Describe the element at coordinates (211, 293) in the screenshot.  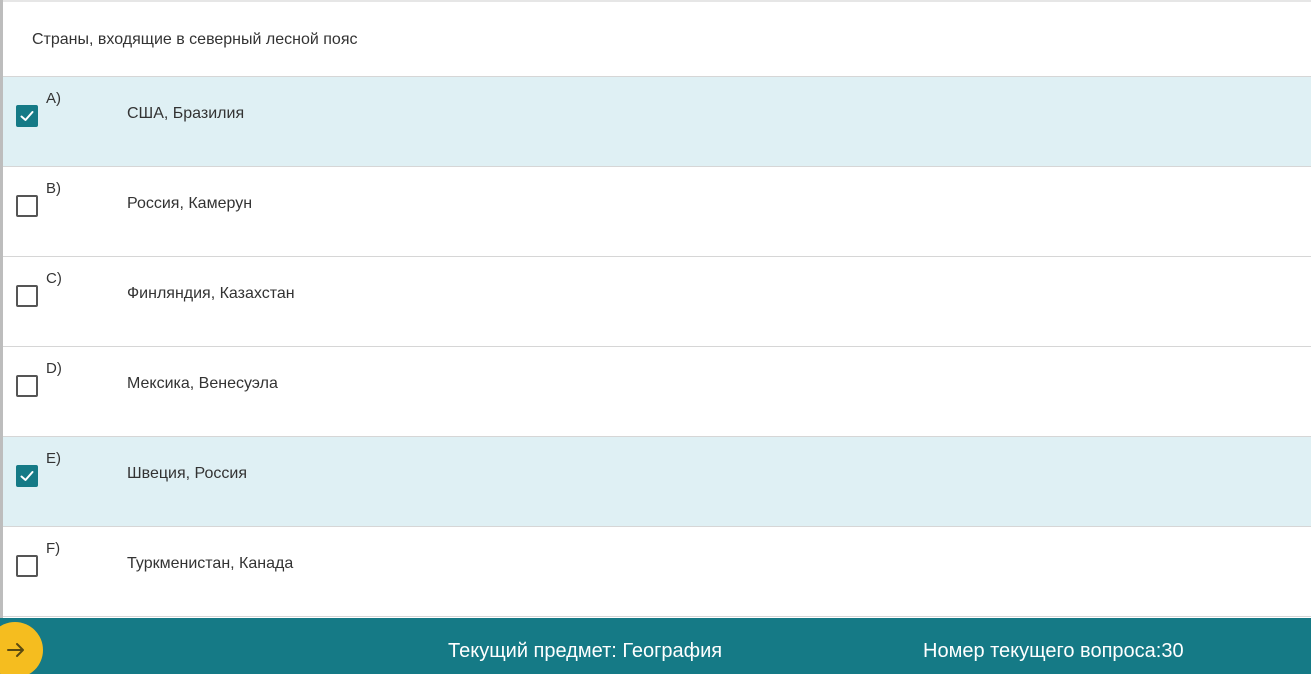
I see `answer-text: Финляндия, Казахстан` at that location.